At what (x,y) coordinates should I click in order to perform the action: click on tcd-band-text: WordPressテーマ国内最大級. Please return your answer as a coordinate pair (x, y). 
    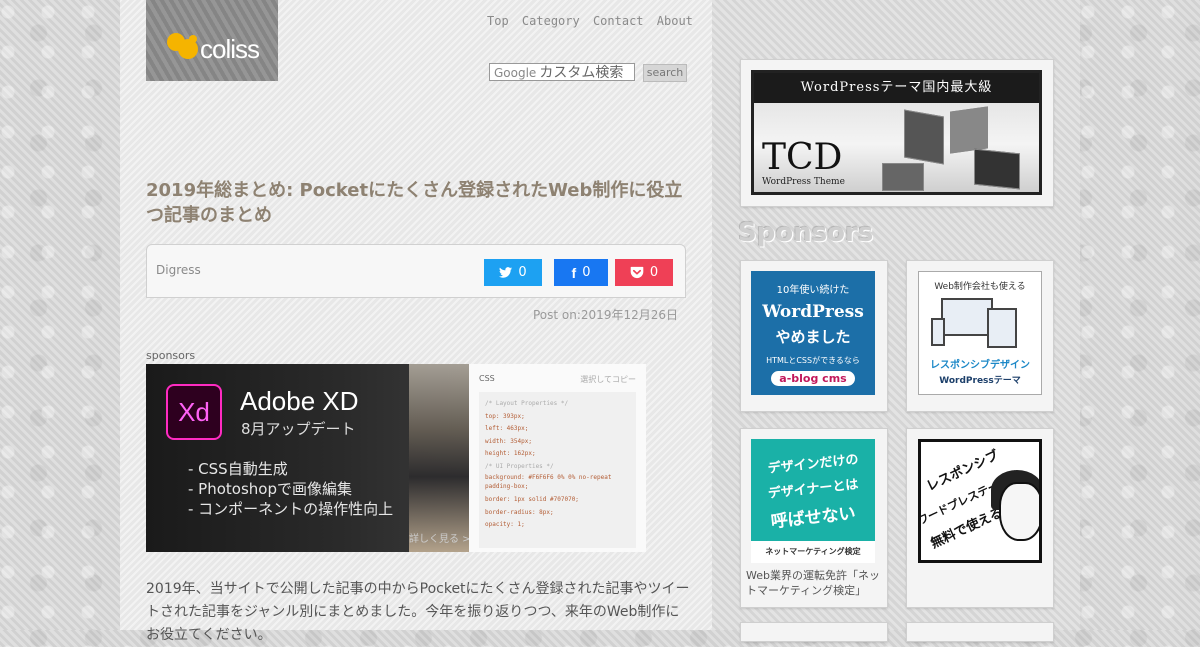
    Looking at the image, I should click on (896, 88).